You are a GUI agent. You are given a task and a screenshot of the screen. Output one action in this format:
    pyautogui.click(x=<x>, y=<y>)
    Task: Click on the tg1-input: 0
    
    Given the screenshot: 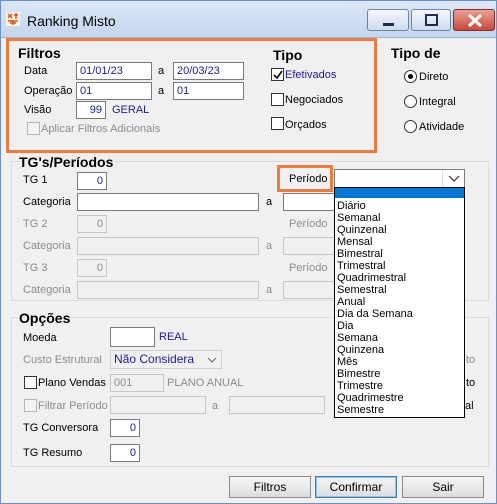 What is the action you would take?
    pyautogui.click(x=92, y=181)
    